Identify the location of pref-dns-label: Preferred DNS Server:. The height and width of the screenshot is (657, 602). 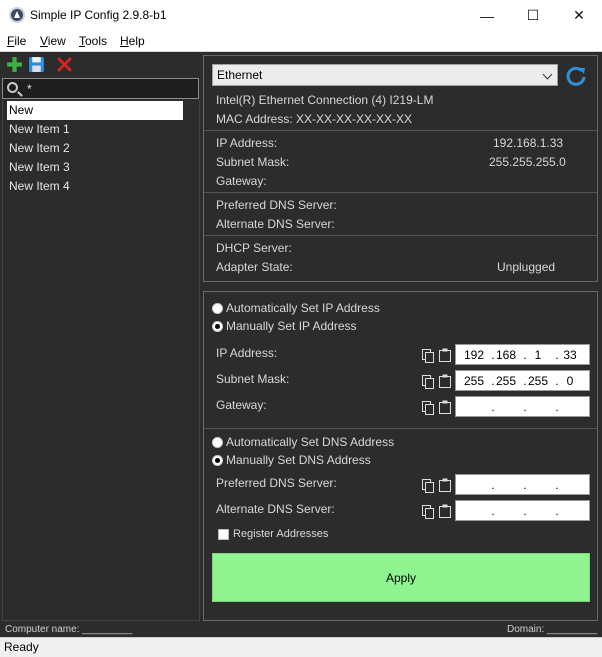
(276, 483).